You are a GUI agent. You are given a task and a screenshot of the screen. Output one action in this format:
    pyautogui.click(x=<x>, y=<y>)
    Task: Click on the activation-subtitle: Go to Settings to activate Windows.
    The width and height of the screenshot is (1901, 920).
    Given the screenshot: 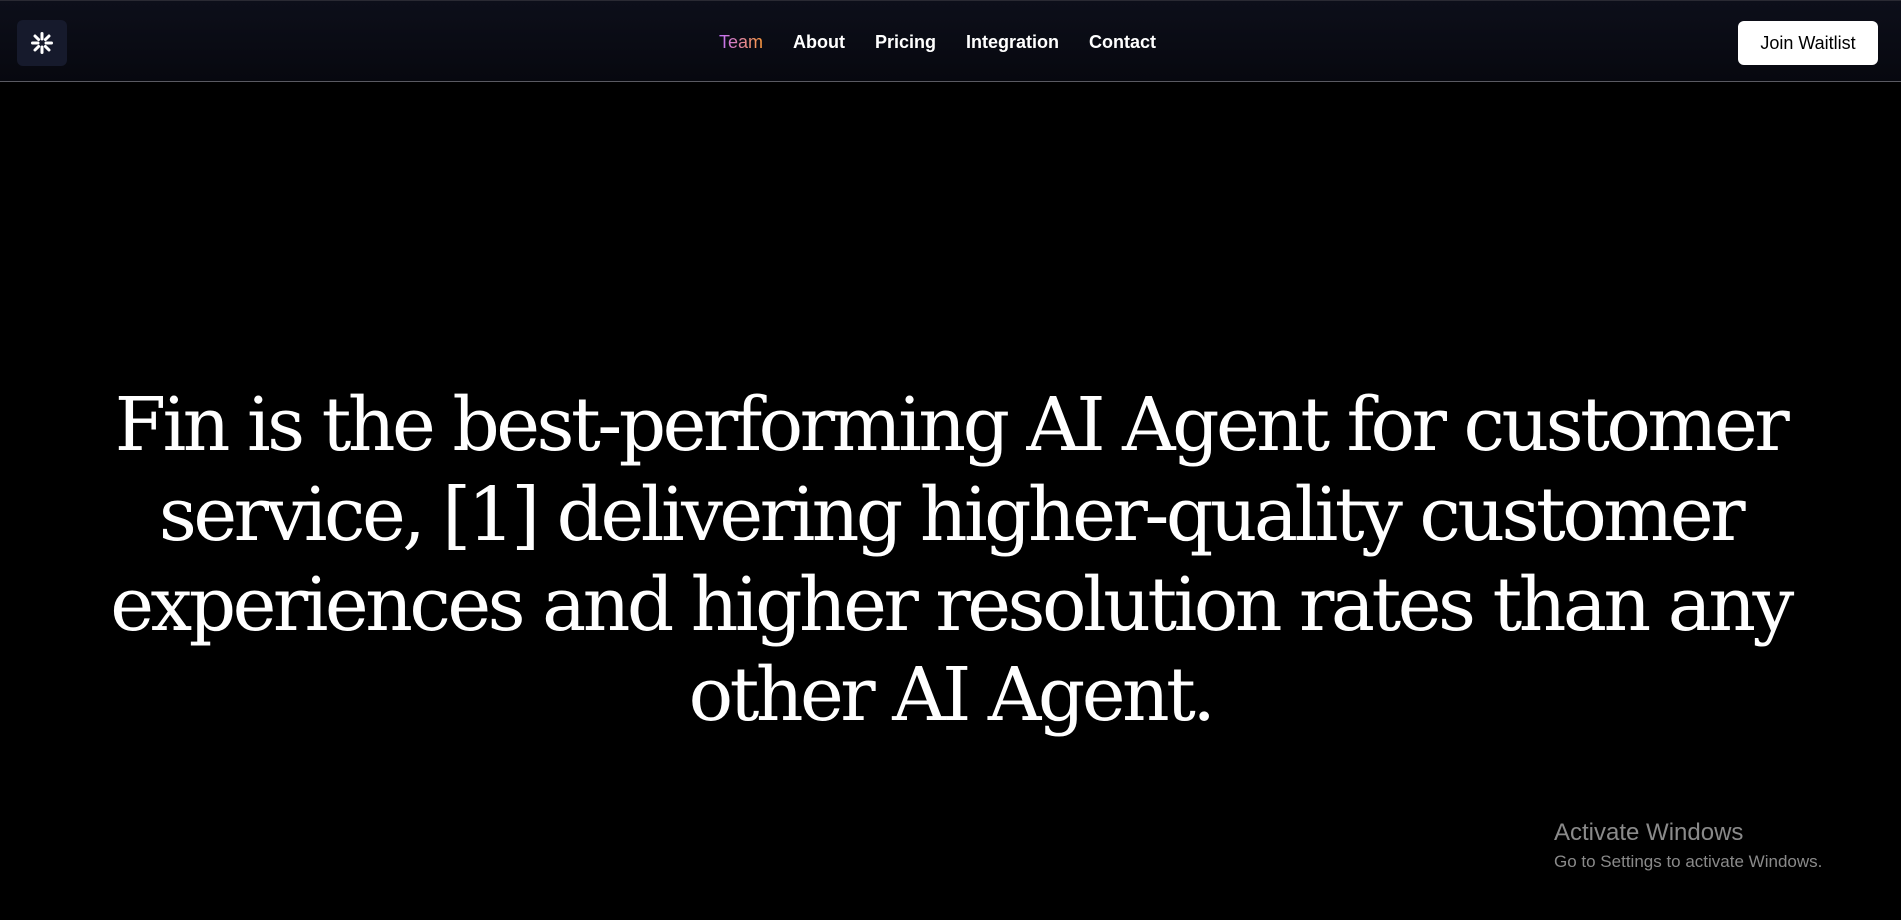 What is the action you would take?
    pyautogui.click(x=1688, y=861)
    